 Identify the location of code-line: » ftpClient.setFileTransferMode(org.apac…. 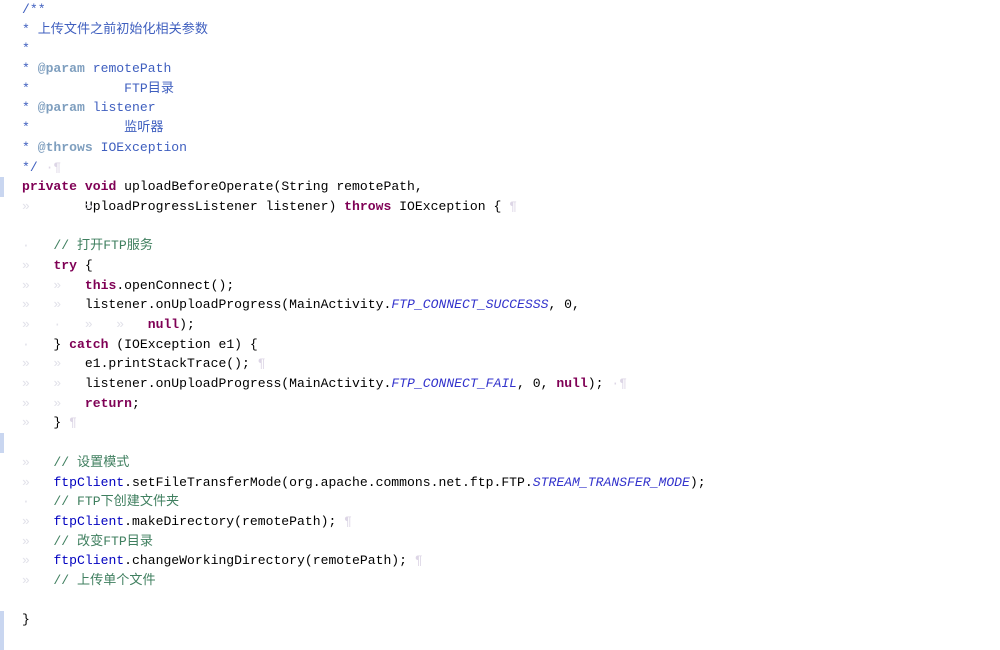
(500, 483).